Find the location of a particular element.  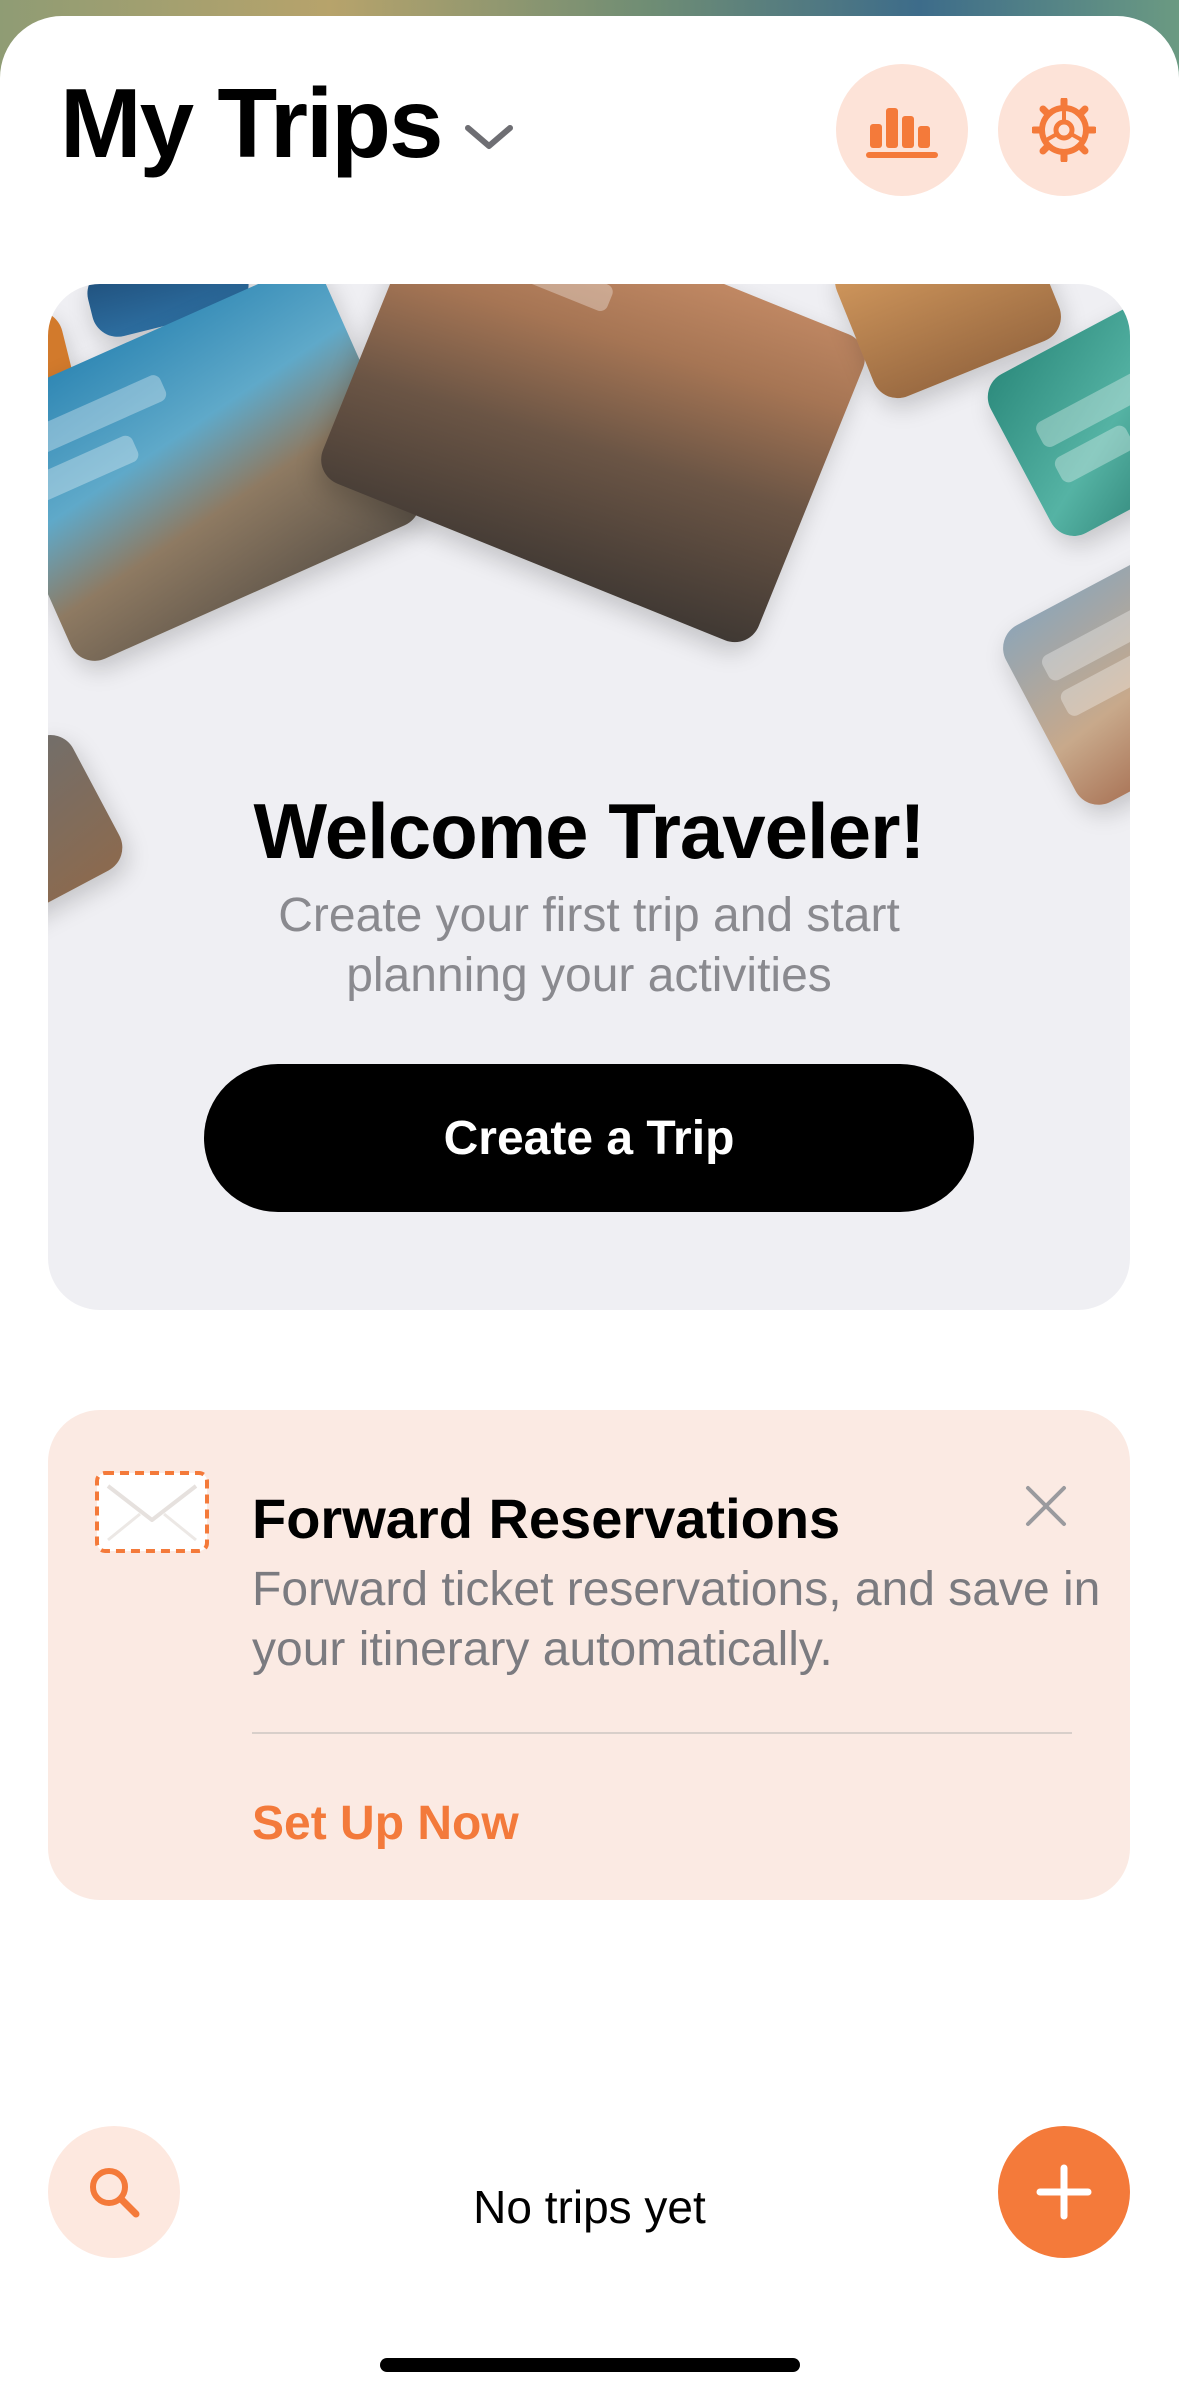

forward-title: Forward Reservations is located at coordinates (546, 1518).